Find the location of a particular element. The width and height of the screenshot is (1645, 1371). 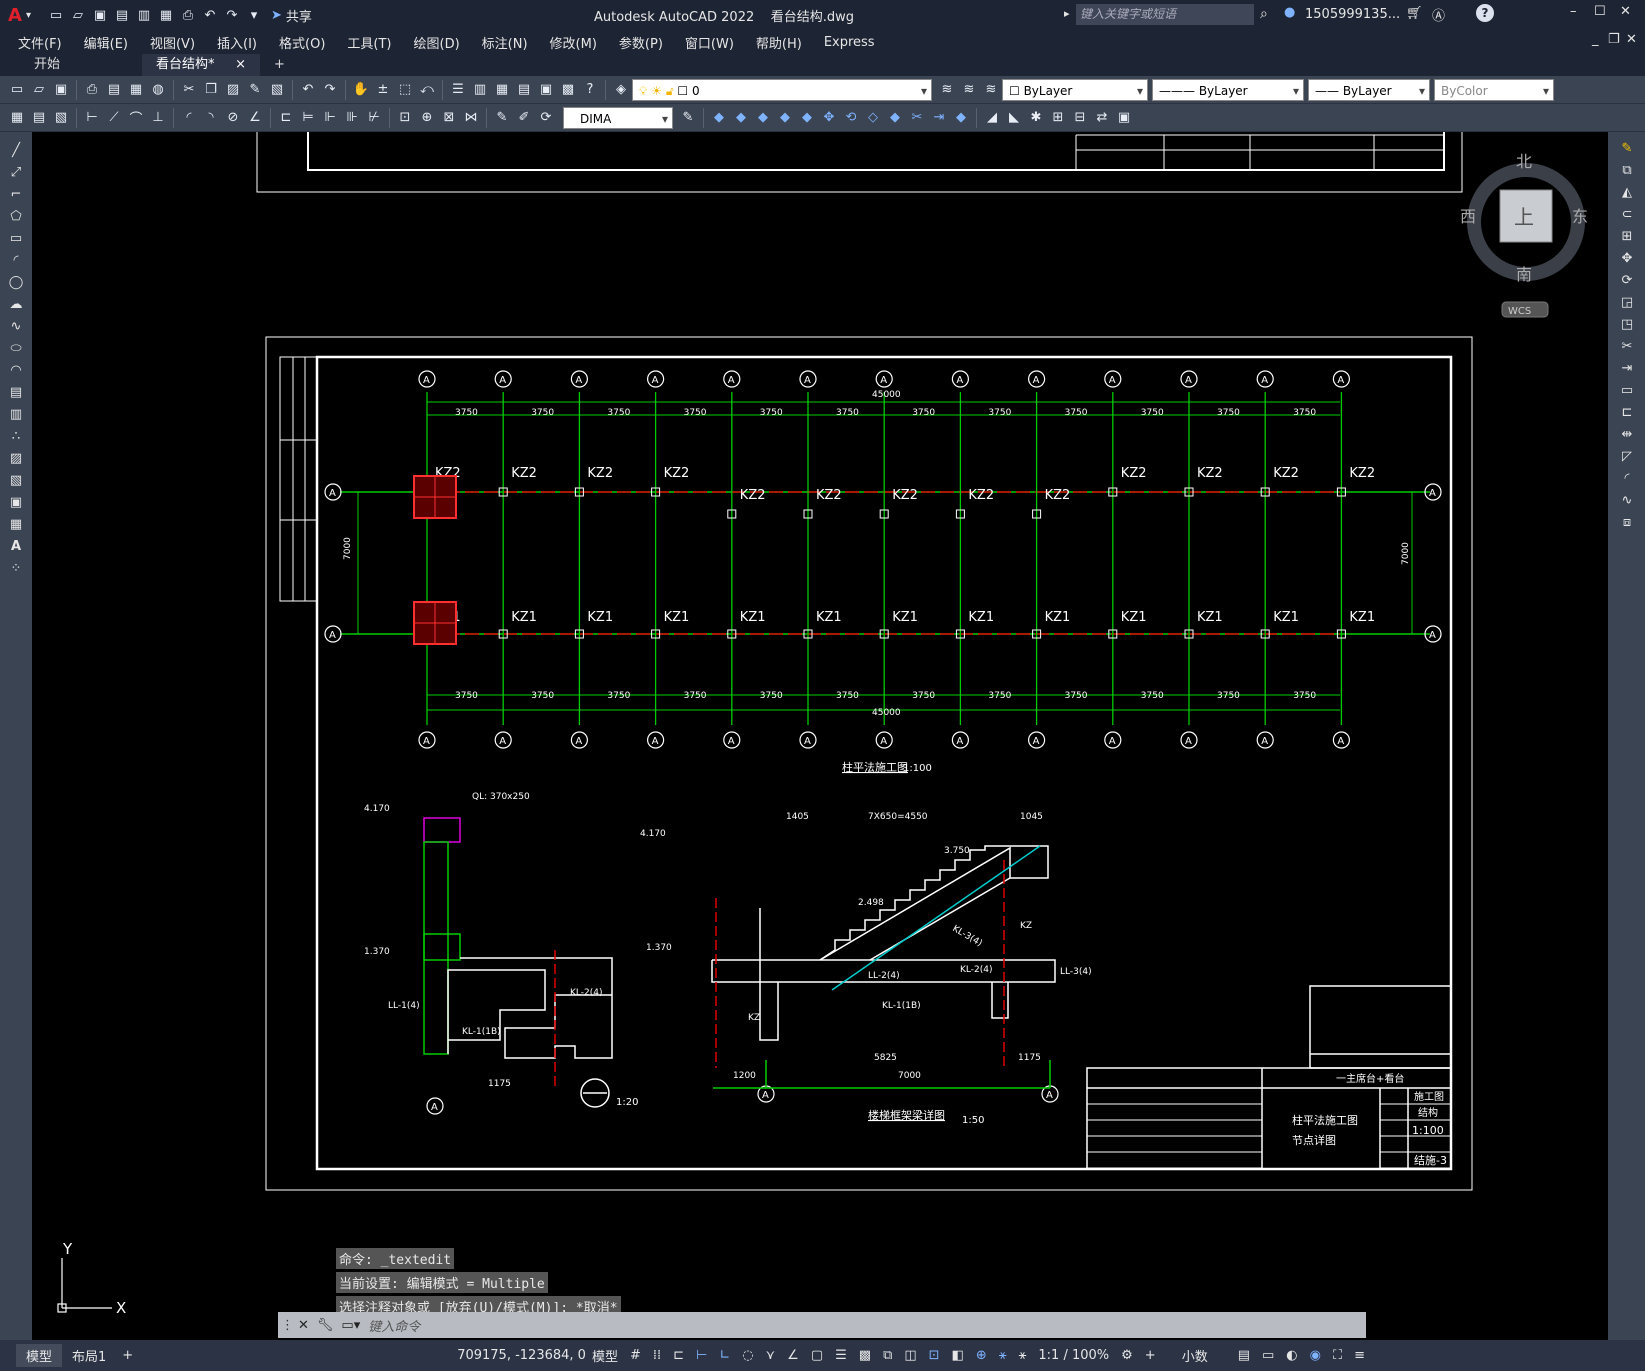

add-layout-button: + is located at coordinates (127, 1355).